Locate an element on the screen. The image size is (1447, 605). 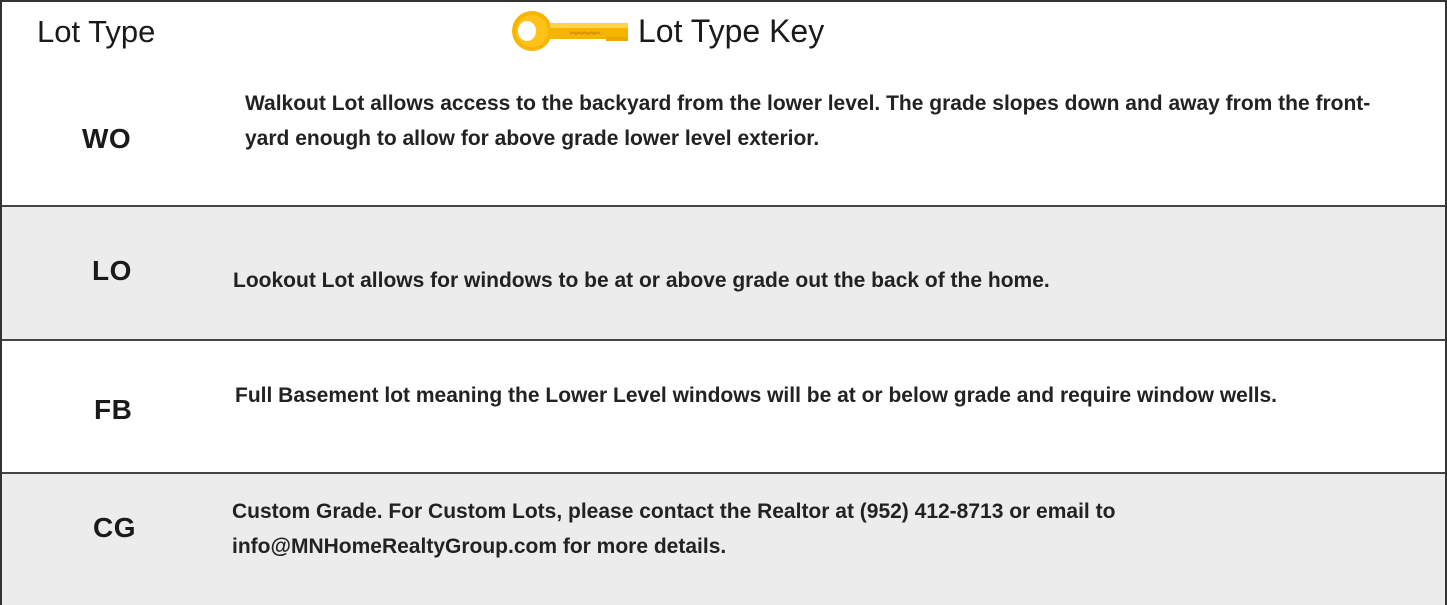
key-icon is located at coordinates (570, 31).